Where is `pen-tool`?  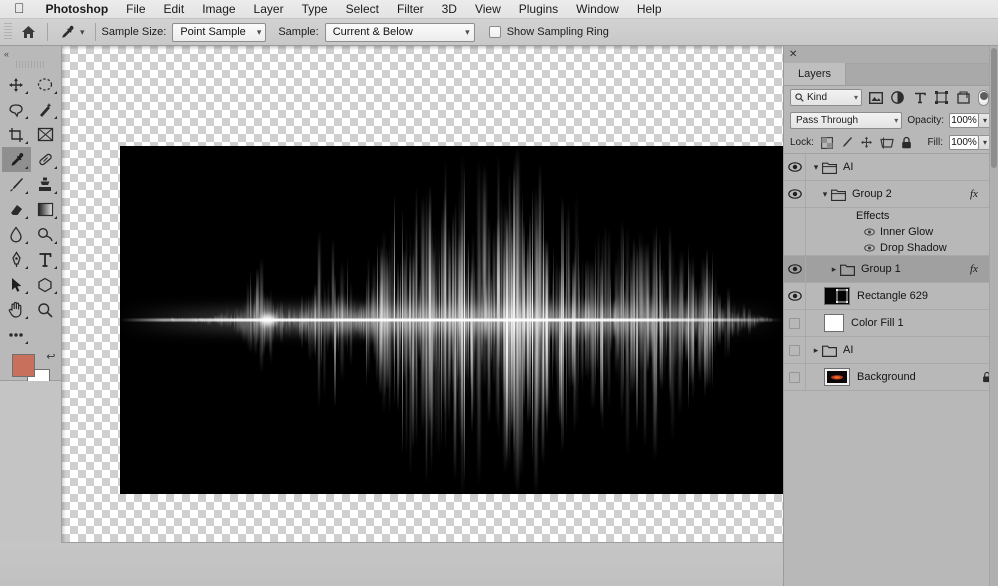 pen-tool is located at coordinates (16, 259).